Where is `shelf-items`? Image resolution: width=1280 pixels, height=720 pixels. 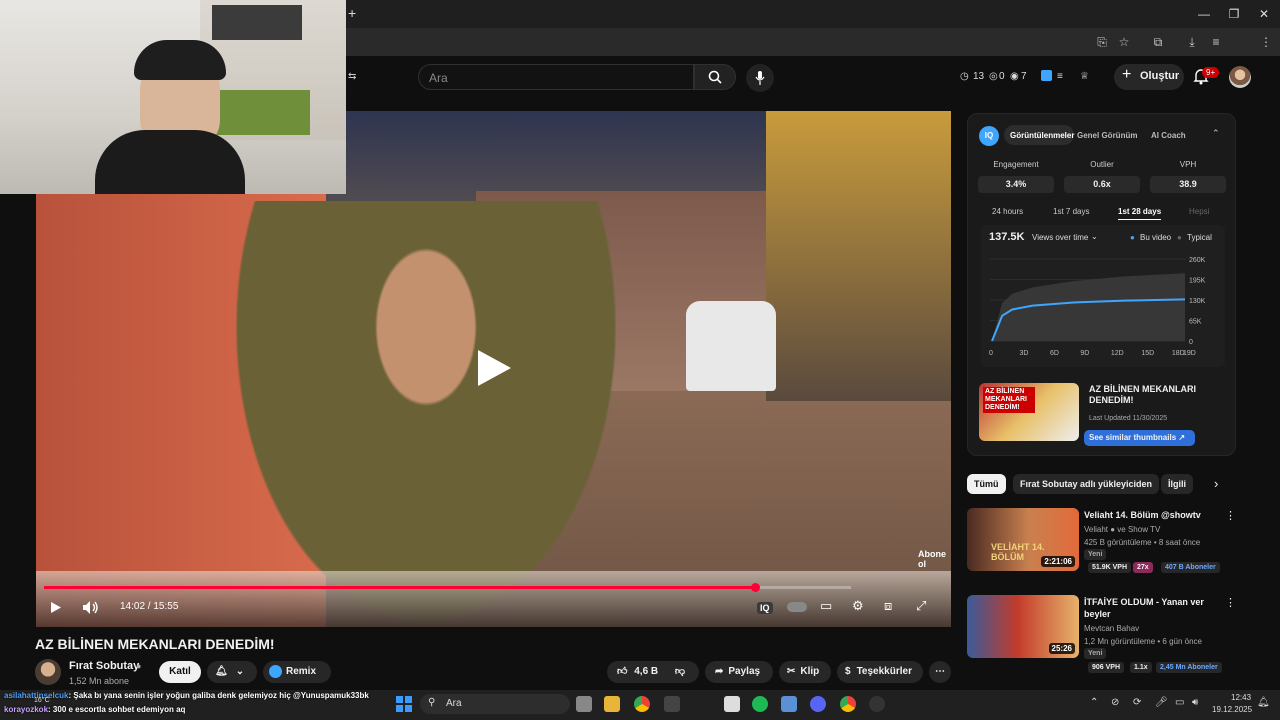
shelf-items is located at coordinates (257, 22).